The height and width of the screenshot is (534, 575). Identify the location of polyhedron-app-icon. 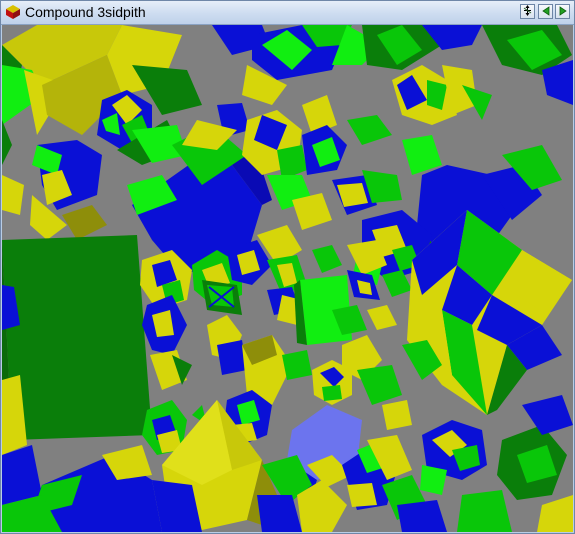
(13, 12).